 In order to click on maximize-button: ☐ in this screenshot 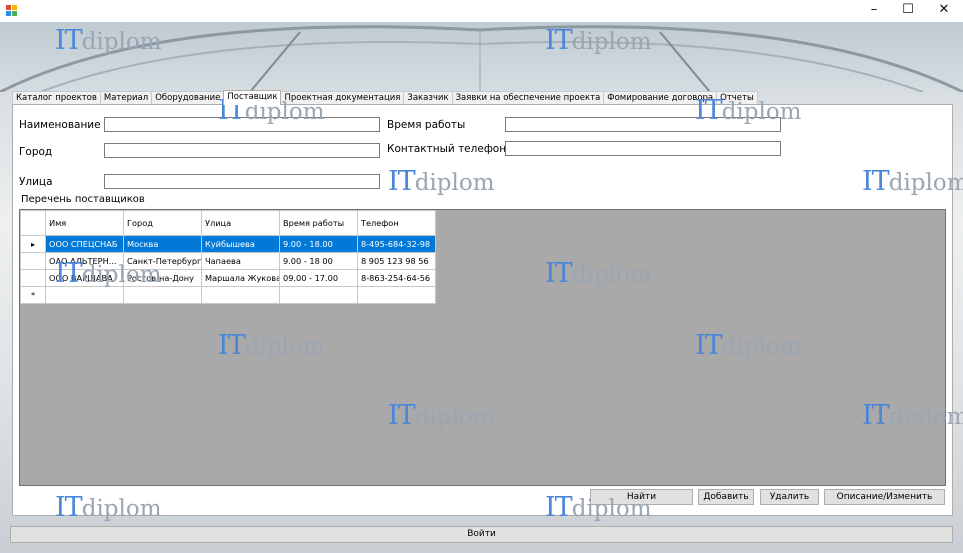, I will do `click(908, 11)`.